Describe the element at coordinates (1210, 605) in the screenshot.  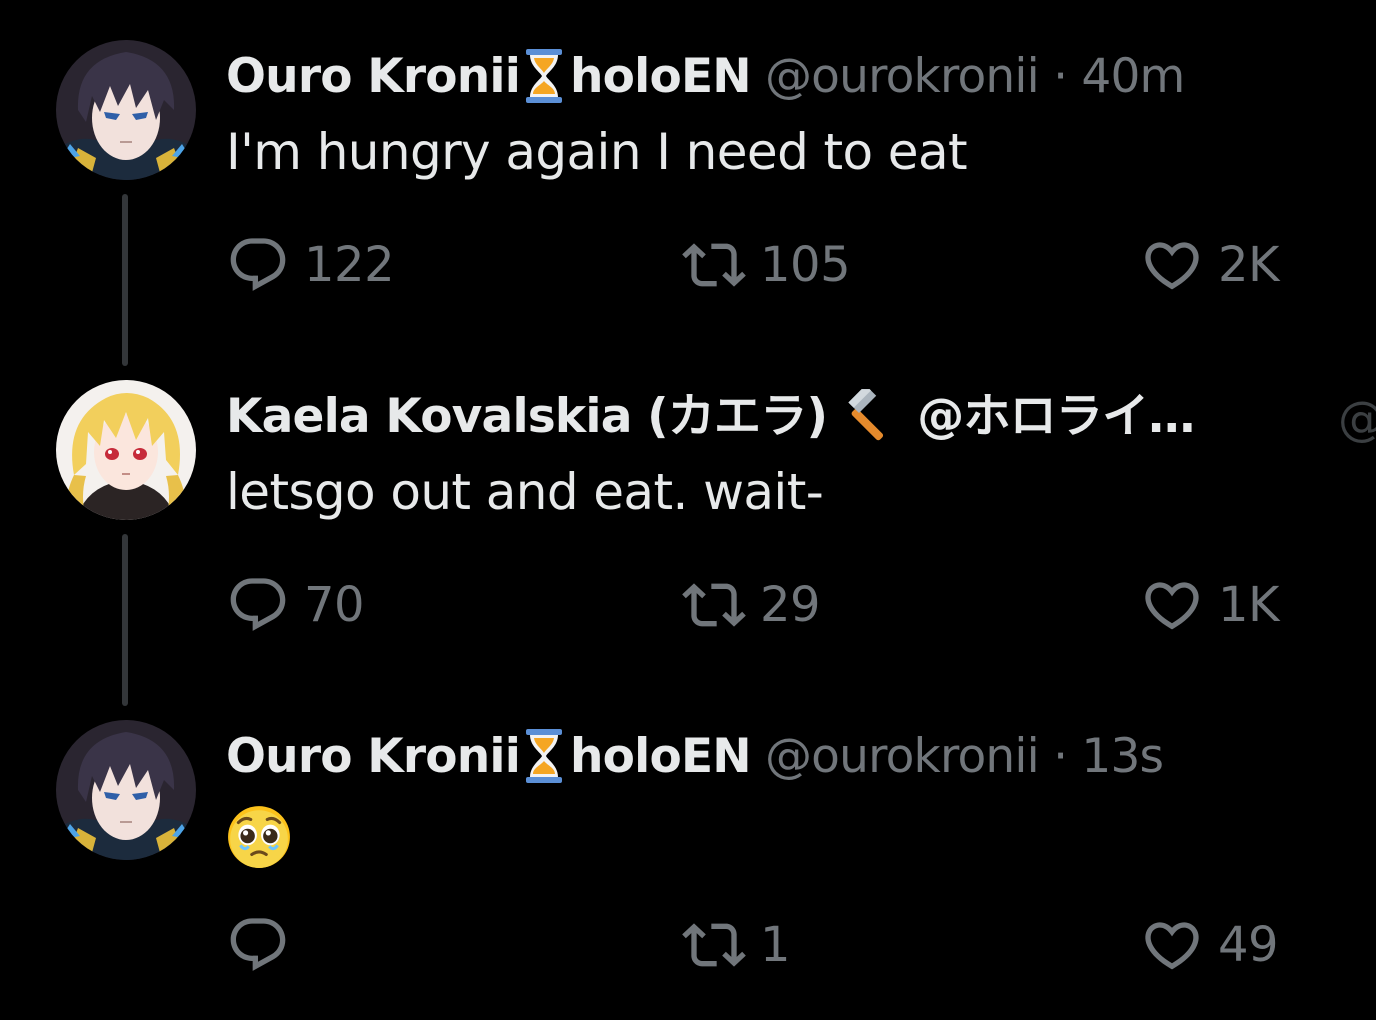
I see `like-button: 1K` at that location.